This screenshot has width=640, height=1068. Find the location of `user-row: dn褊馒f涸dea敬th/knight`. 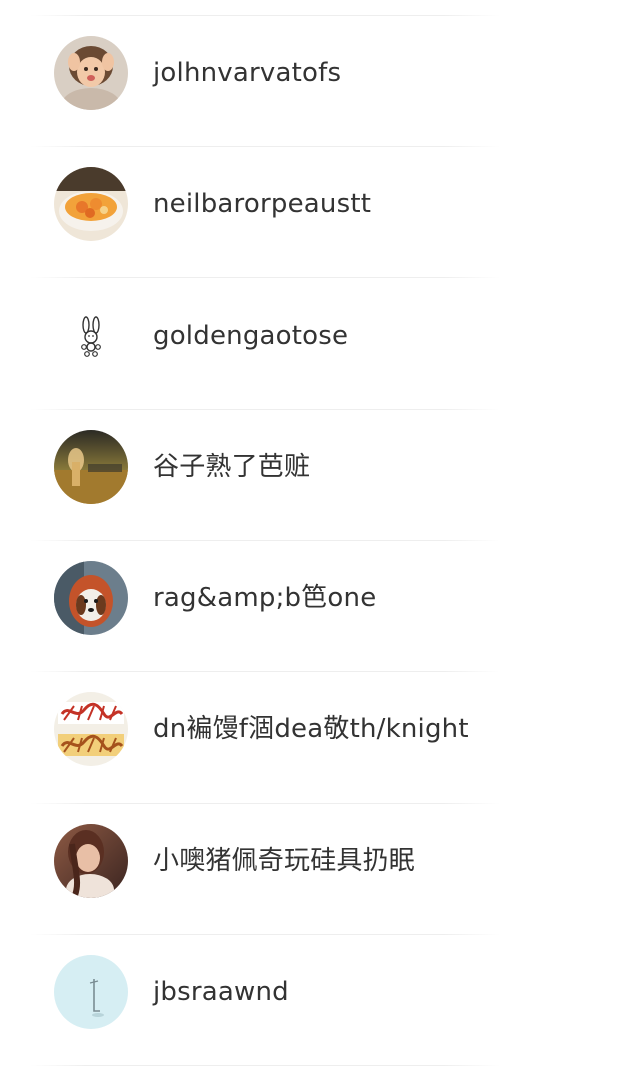

user-row: dn褊馒f涸dea敬th/knight is located at coordinates (320, 736).